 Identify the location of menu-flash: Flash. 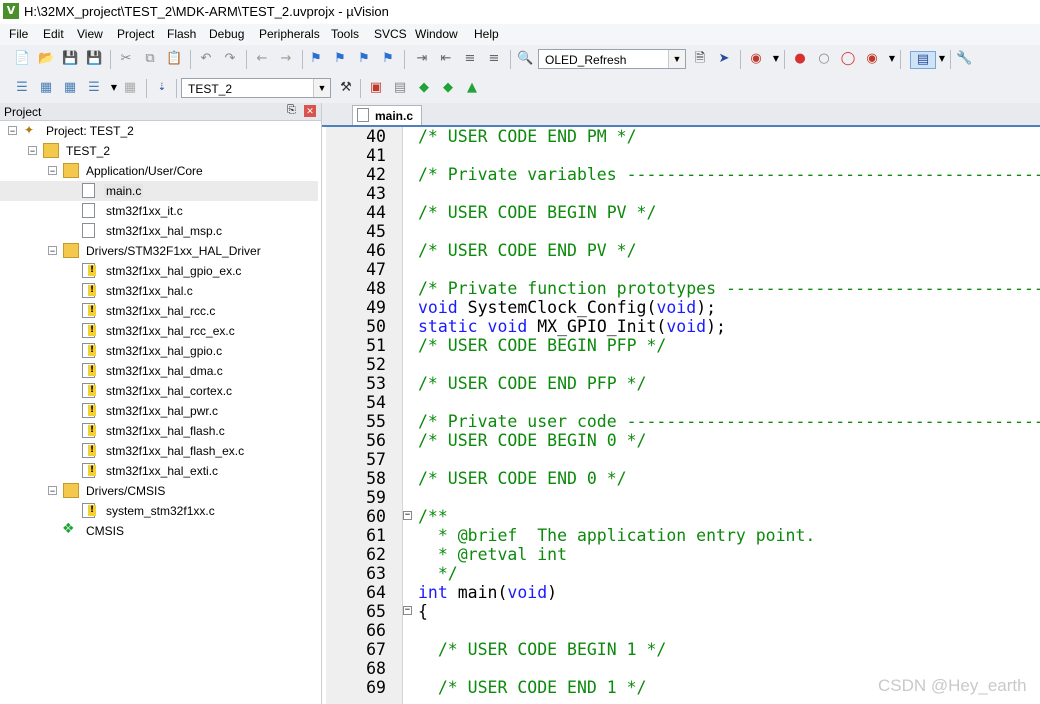
(181, 34).